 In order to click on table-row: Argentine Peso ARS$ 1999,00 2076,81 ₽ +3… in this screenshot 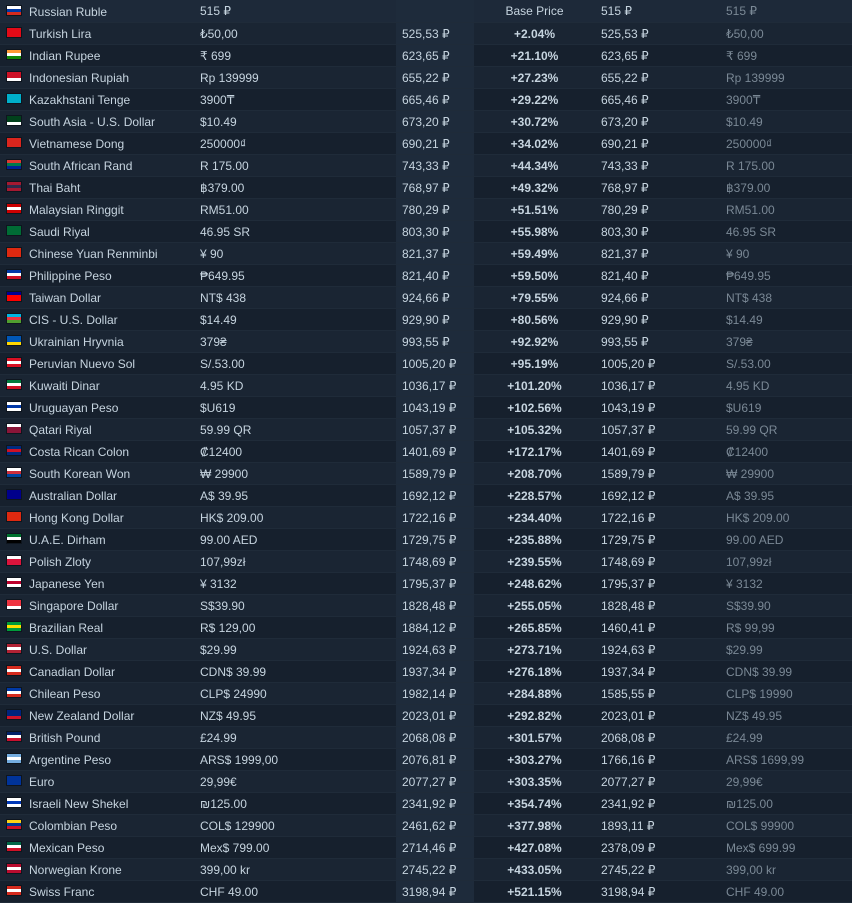, I will do `click(426, 759)`.